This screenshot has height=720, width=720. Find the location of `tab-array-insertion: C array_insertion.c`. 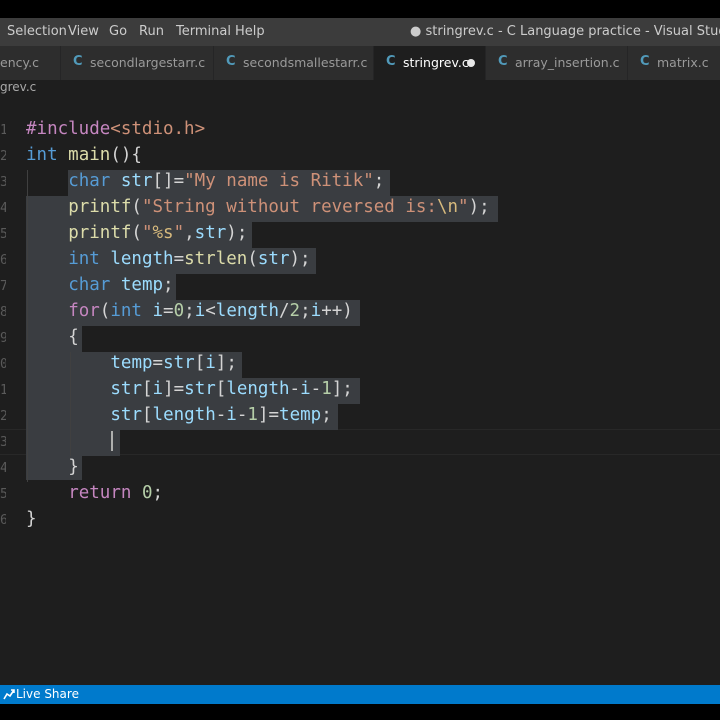

tab-array-insertion: C array_insertion.c is located at coordinates (557, 63).